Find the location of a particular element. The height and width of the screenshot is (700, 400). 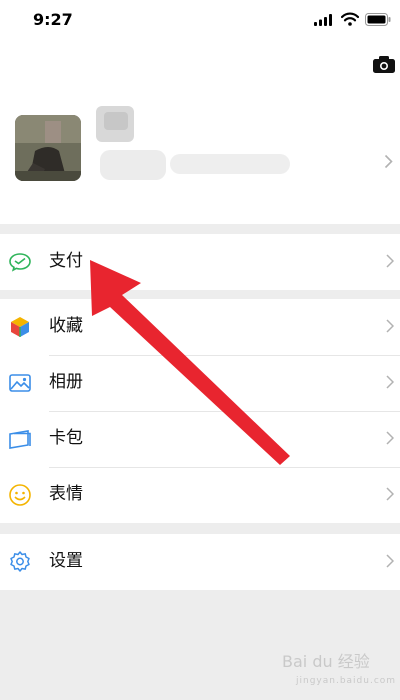

menu-item-label: 支付 is located at coordinates (66, 261).